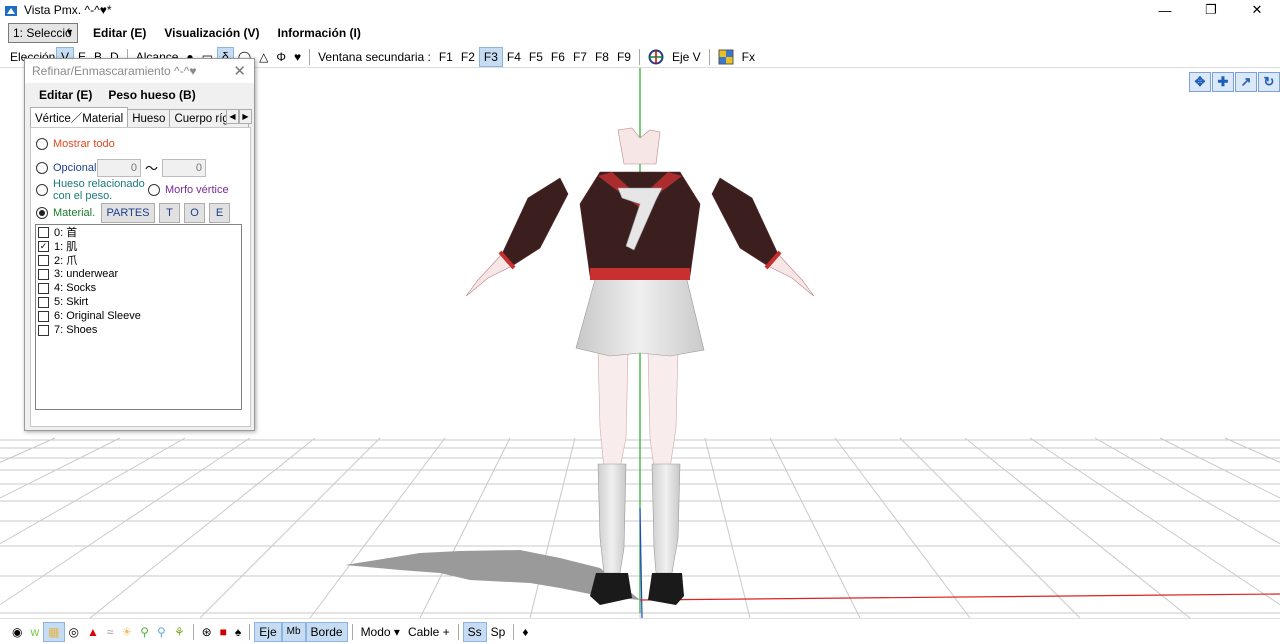 This screenshot has width=1280, height=644. Describe the element at coordinates (68, 10) in the screenshot. I see `window-title: Vista Pmx. ^-^♥*` at that location.